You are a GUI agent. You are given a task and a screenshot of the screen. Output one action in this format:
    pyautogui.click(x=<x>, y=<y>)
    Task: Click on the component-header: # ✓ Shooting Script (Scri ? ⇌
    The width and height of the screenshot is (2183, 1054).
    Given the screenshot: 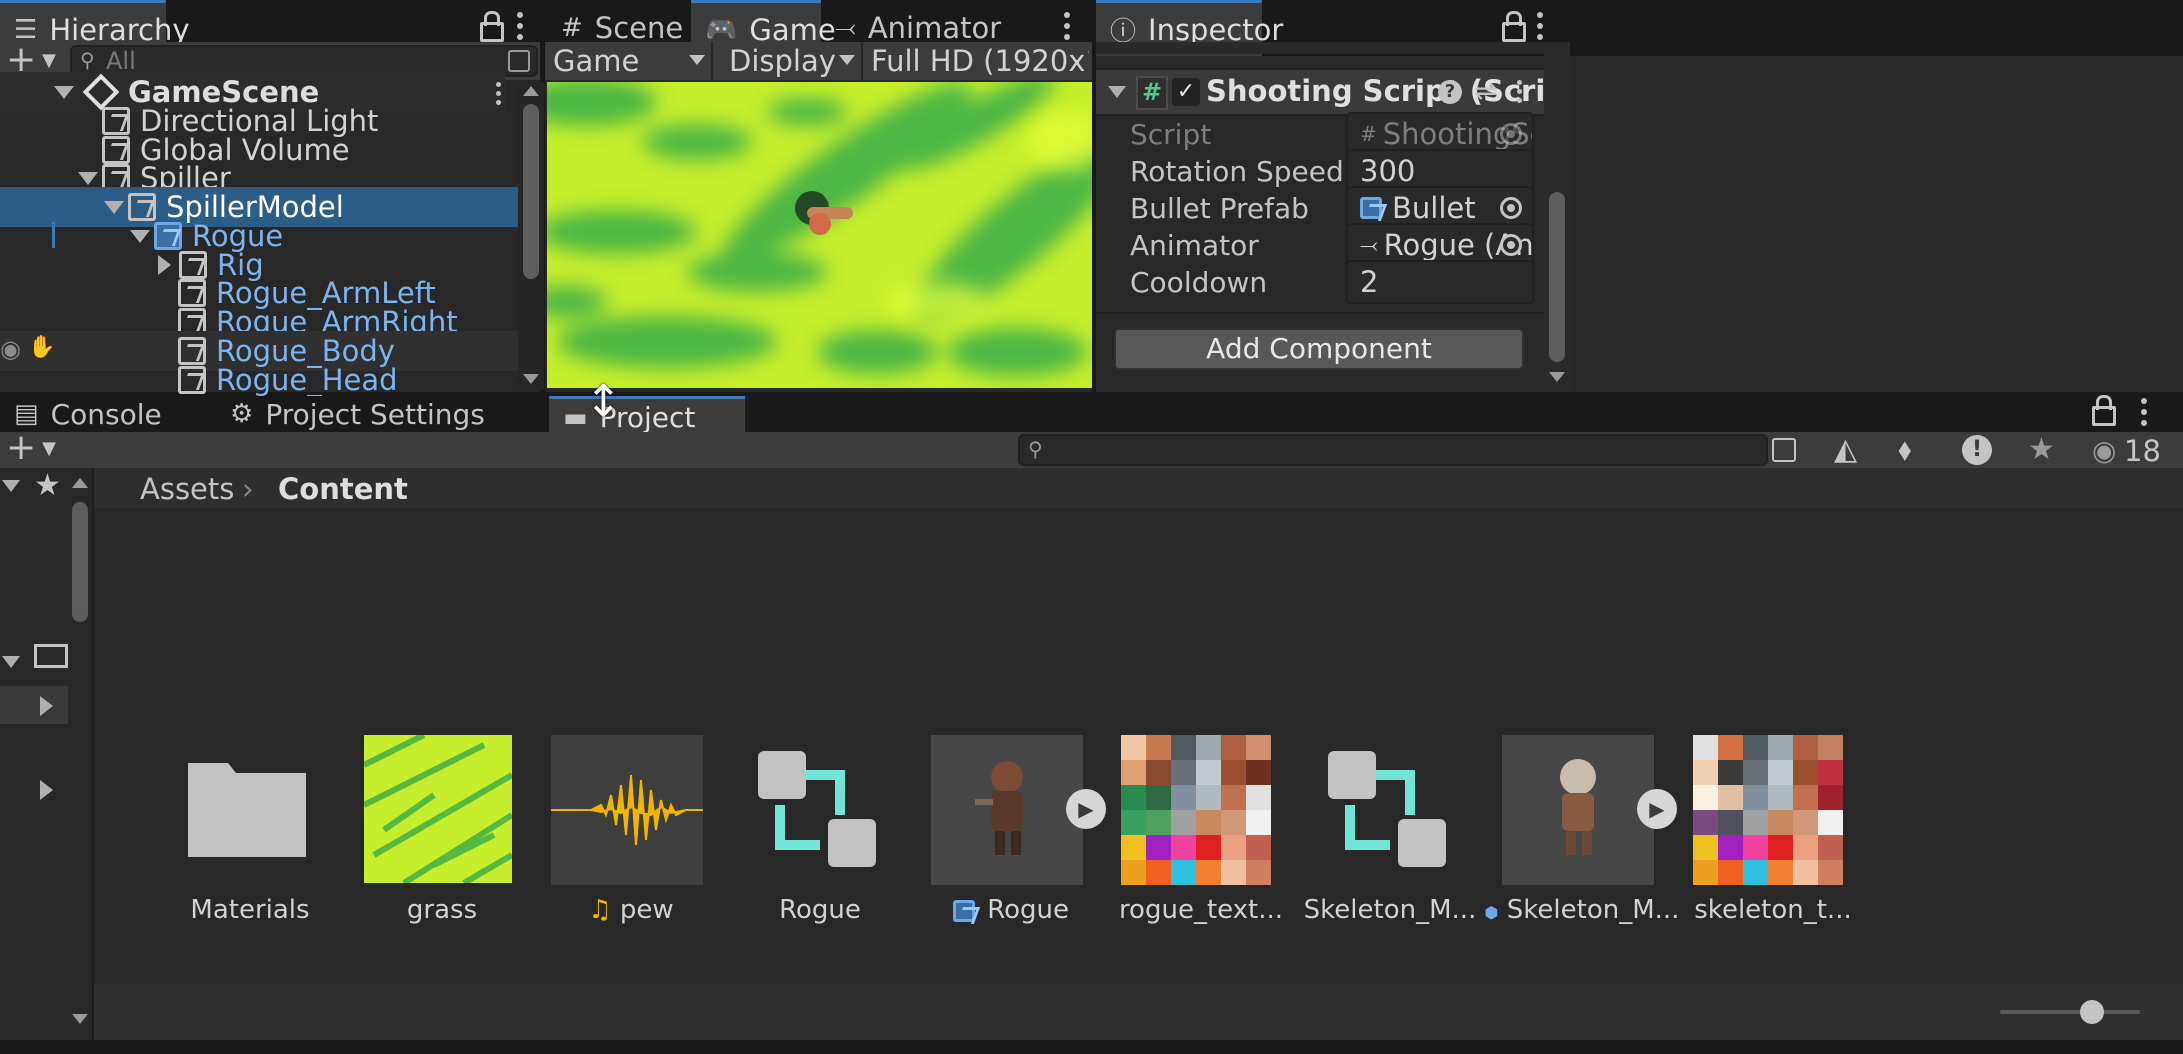 What is the action you would take?
    pyautogui.click(x=1321, y=92)
    